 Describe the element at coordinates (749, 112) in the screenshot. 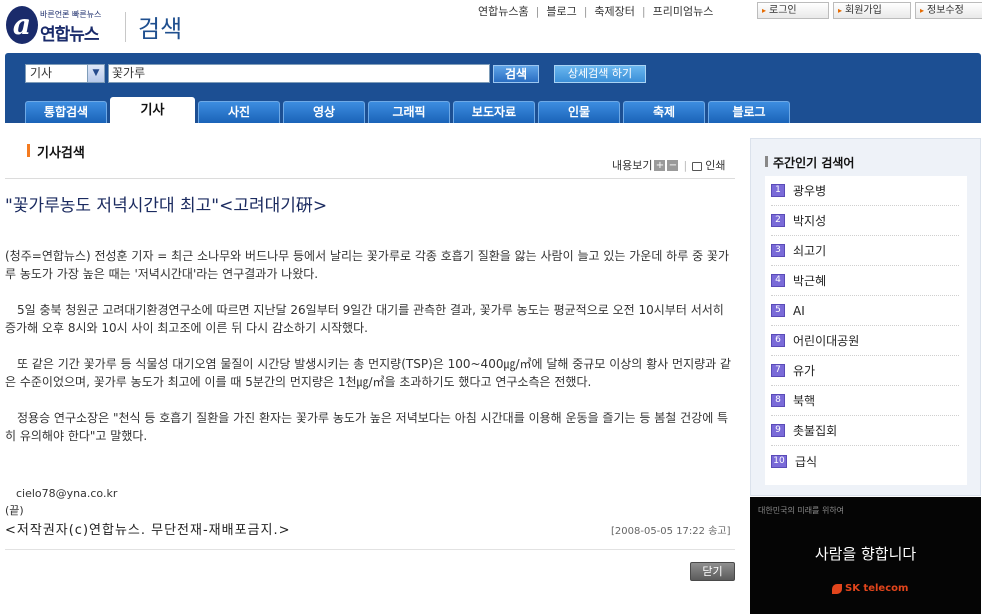

I see `tab-blog: 블로그` at that location.